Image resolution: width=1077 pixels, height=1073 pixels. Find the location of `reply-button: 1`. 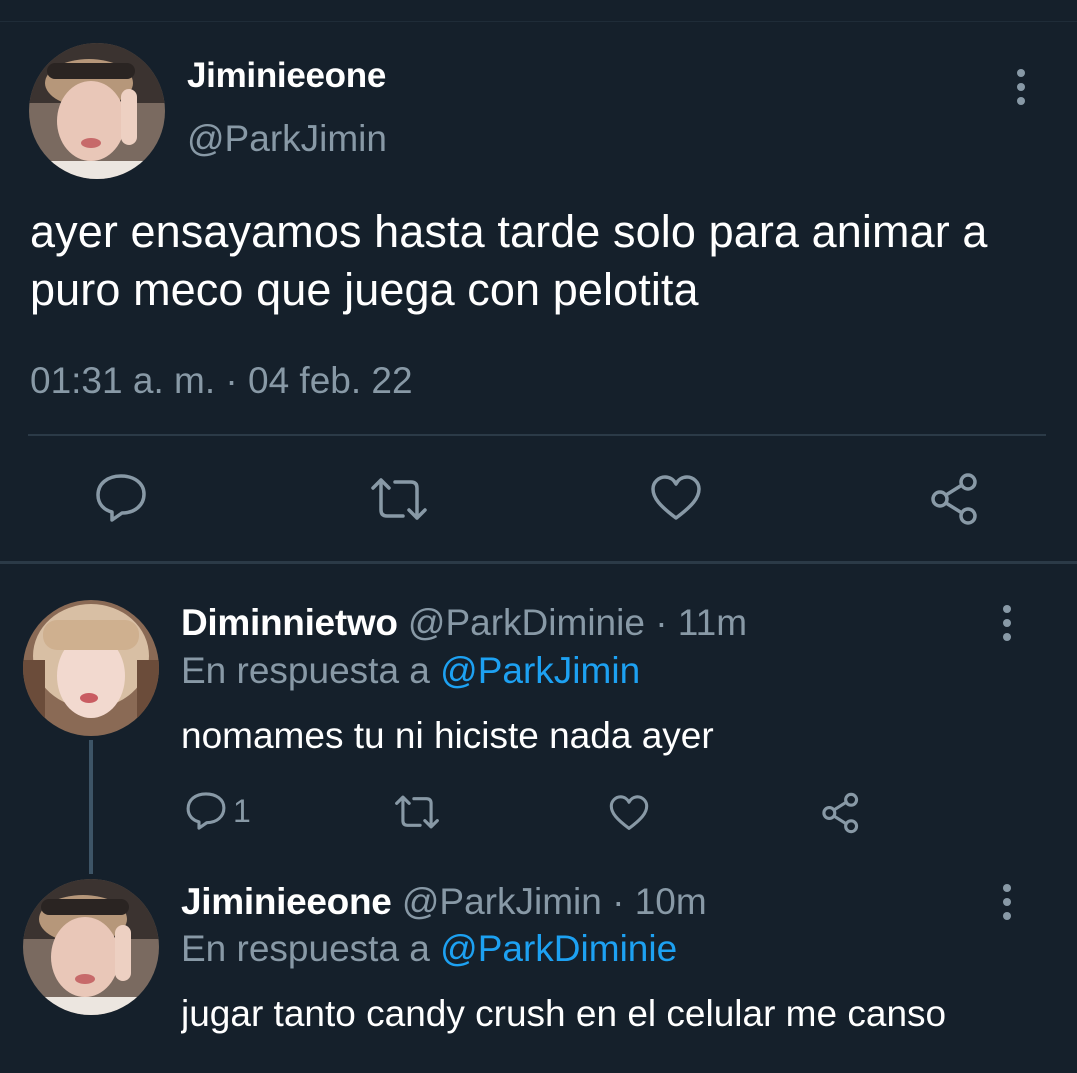

reply-button: 1 is located at coordinates (218, 811).